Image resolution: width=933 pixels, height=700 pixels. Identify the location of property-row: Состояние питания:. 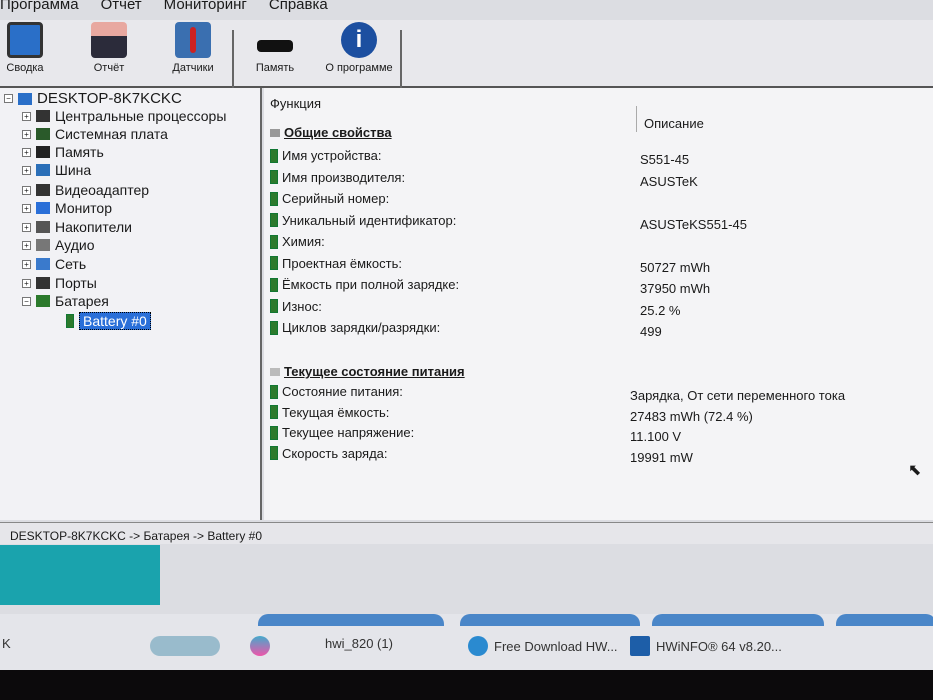
(336, 391).